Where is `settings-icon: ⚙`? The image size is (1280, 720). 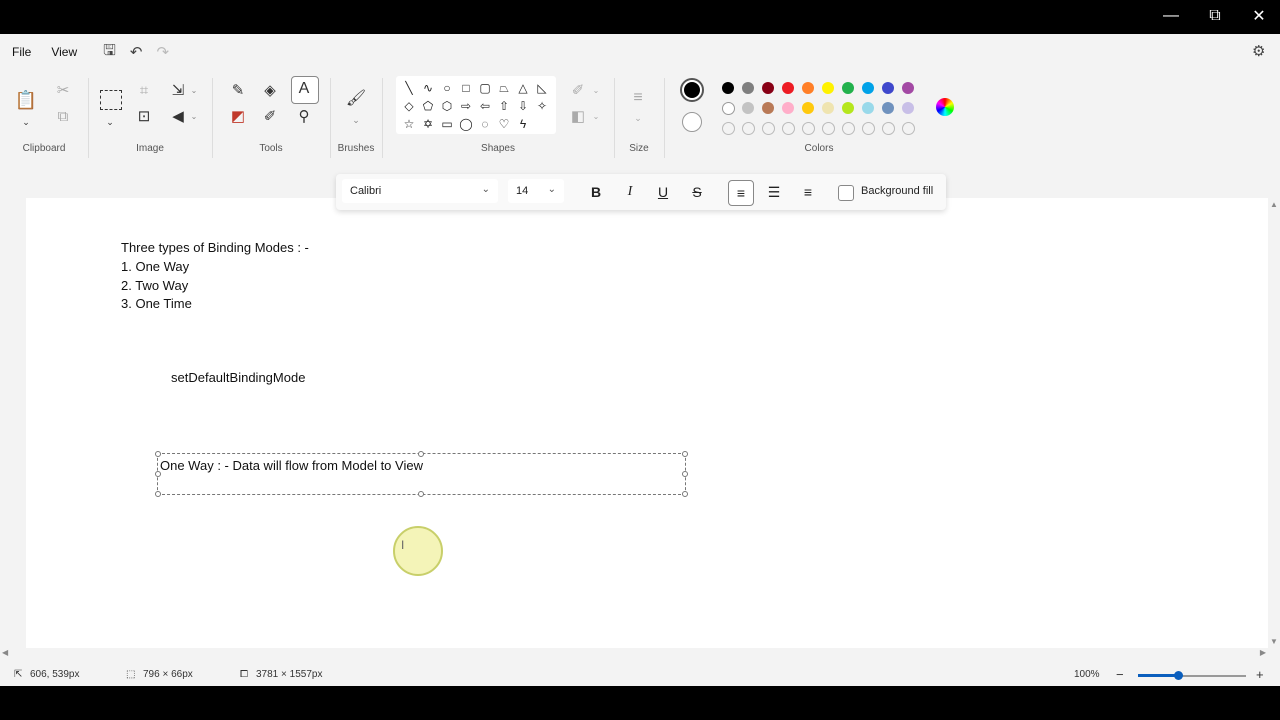
settings-icon: ⚙ is located at coordinates (1258, 51).